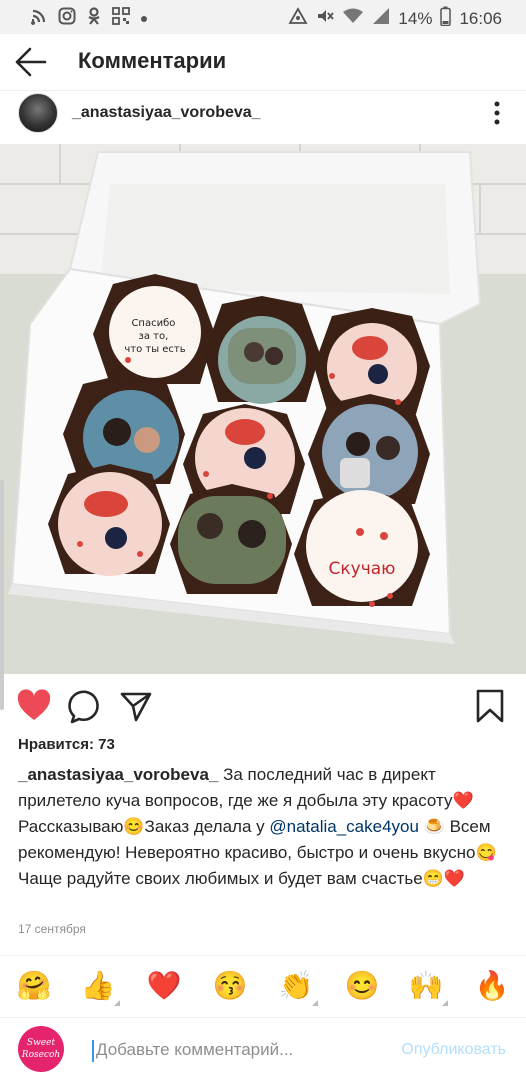  What do you see at coordinates (263, 62) in the screenshot?
I see `top-app-bar: Комментарии` at bounding box center [263, 62].